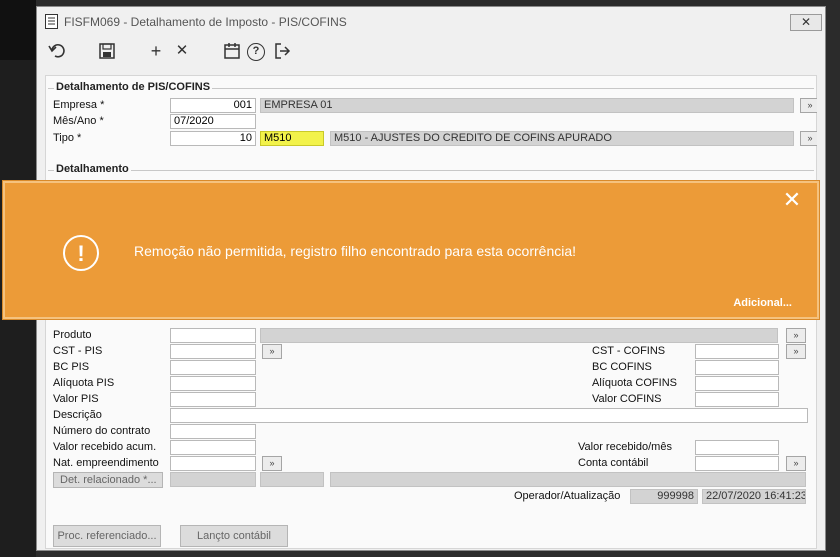  Describe the element at coordinates (51, 21) in the screenshot. I see `document-icon` at that location.